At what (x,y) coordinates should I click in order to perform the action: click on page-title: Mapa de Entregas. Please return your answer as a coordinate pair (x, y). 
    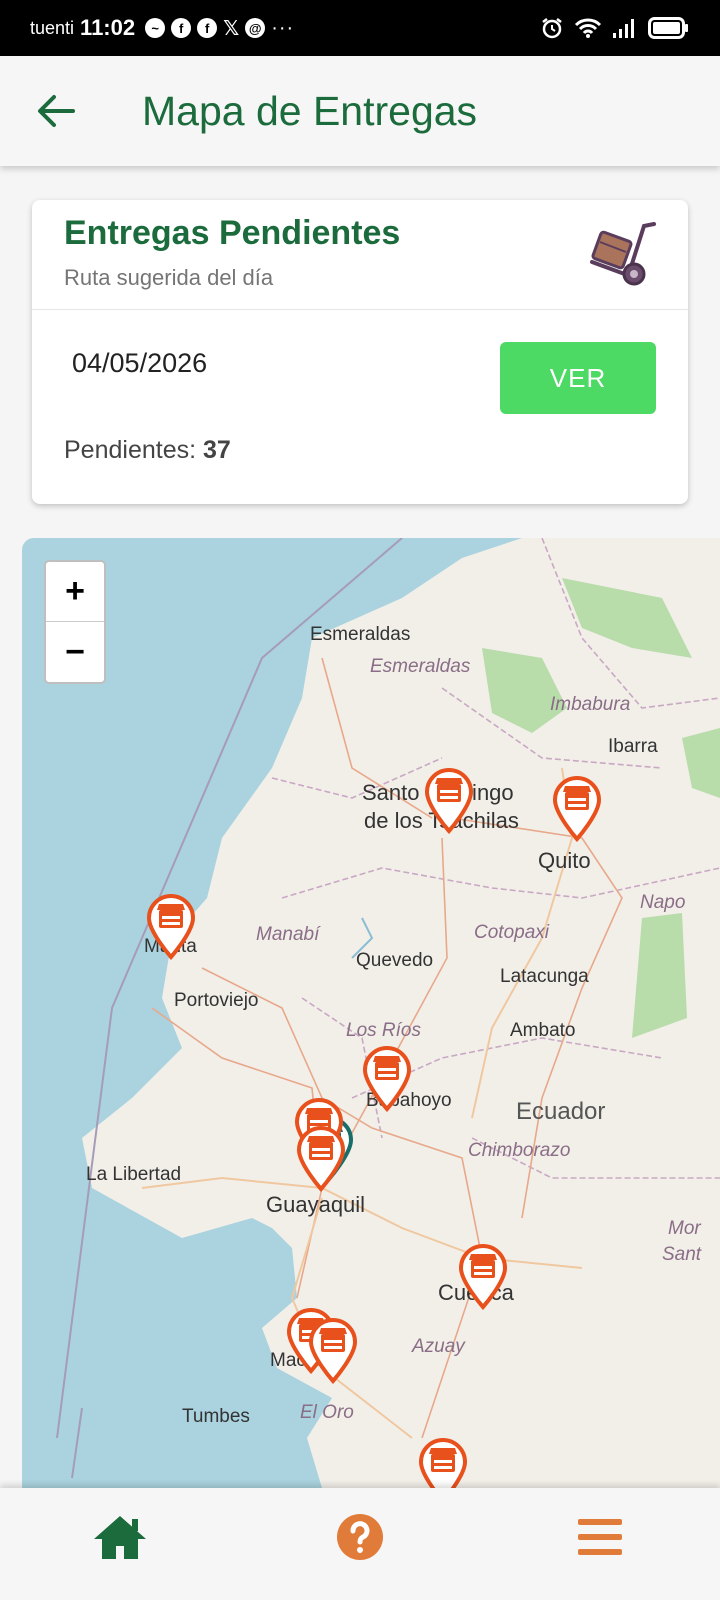
    Looking at the image, I should click on (310, 110).